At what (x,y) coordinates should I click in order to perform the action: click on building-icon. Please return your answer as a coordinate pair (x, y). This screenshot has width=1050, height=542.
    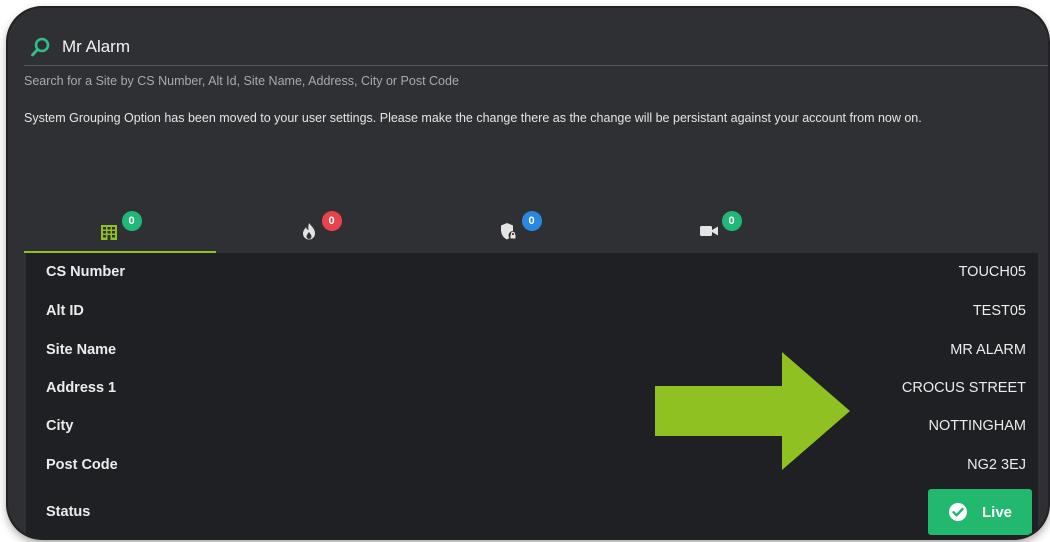
    Looking at the image, I should click on (108, 232).